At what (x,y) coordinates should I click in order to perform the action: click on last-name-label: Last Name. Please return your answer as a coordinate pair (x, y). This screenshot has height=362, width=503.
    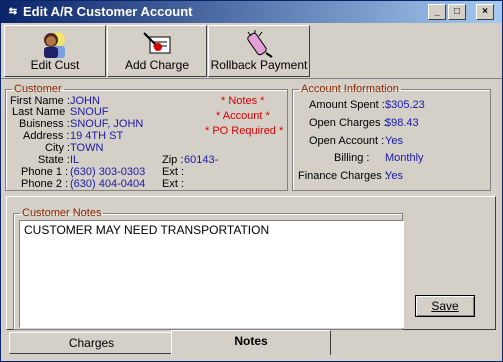
    Looking at the image, I should click on (39, 112).